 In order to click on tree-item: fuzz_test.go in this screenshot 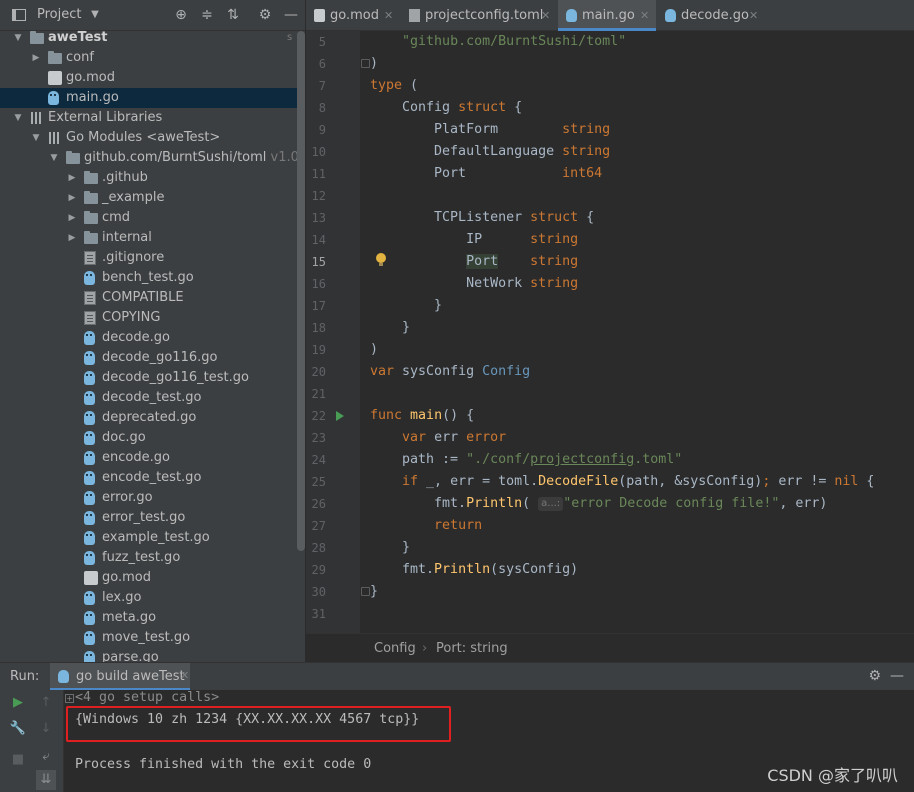, I will do `click(148, 558)`.